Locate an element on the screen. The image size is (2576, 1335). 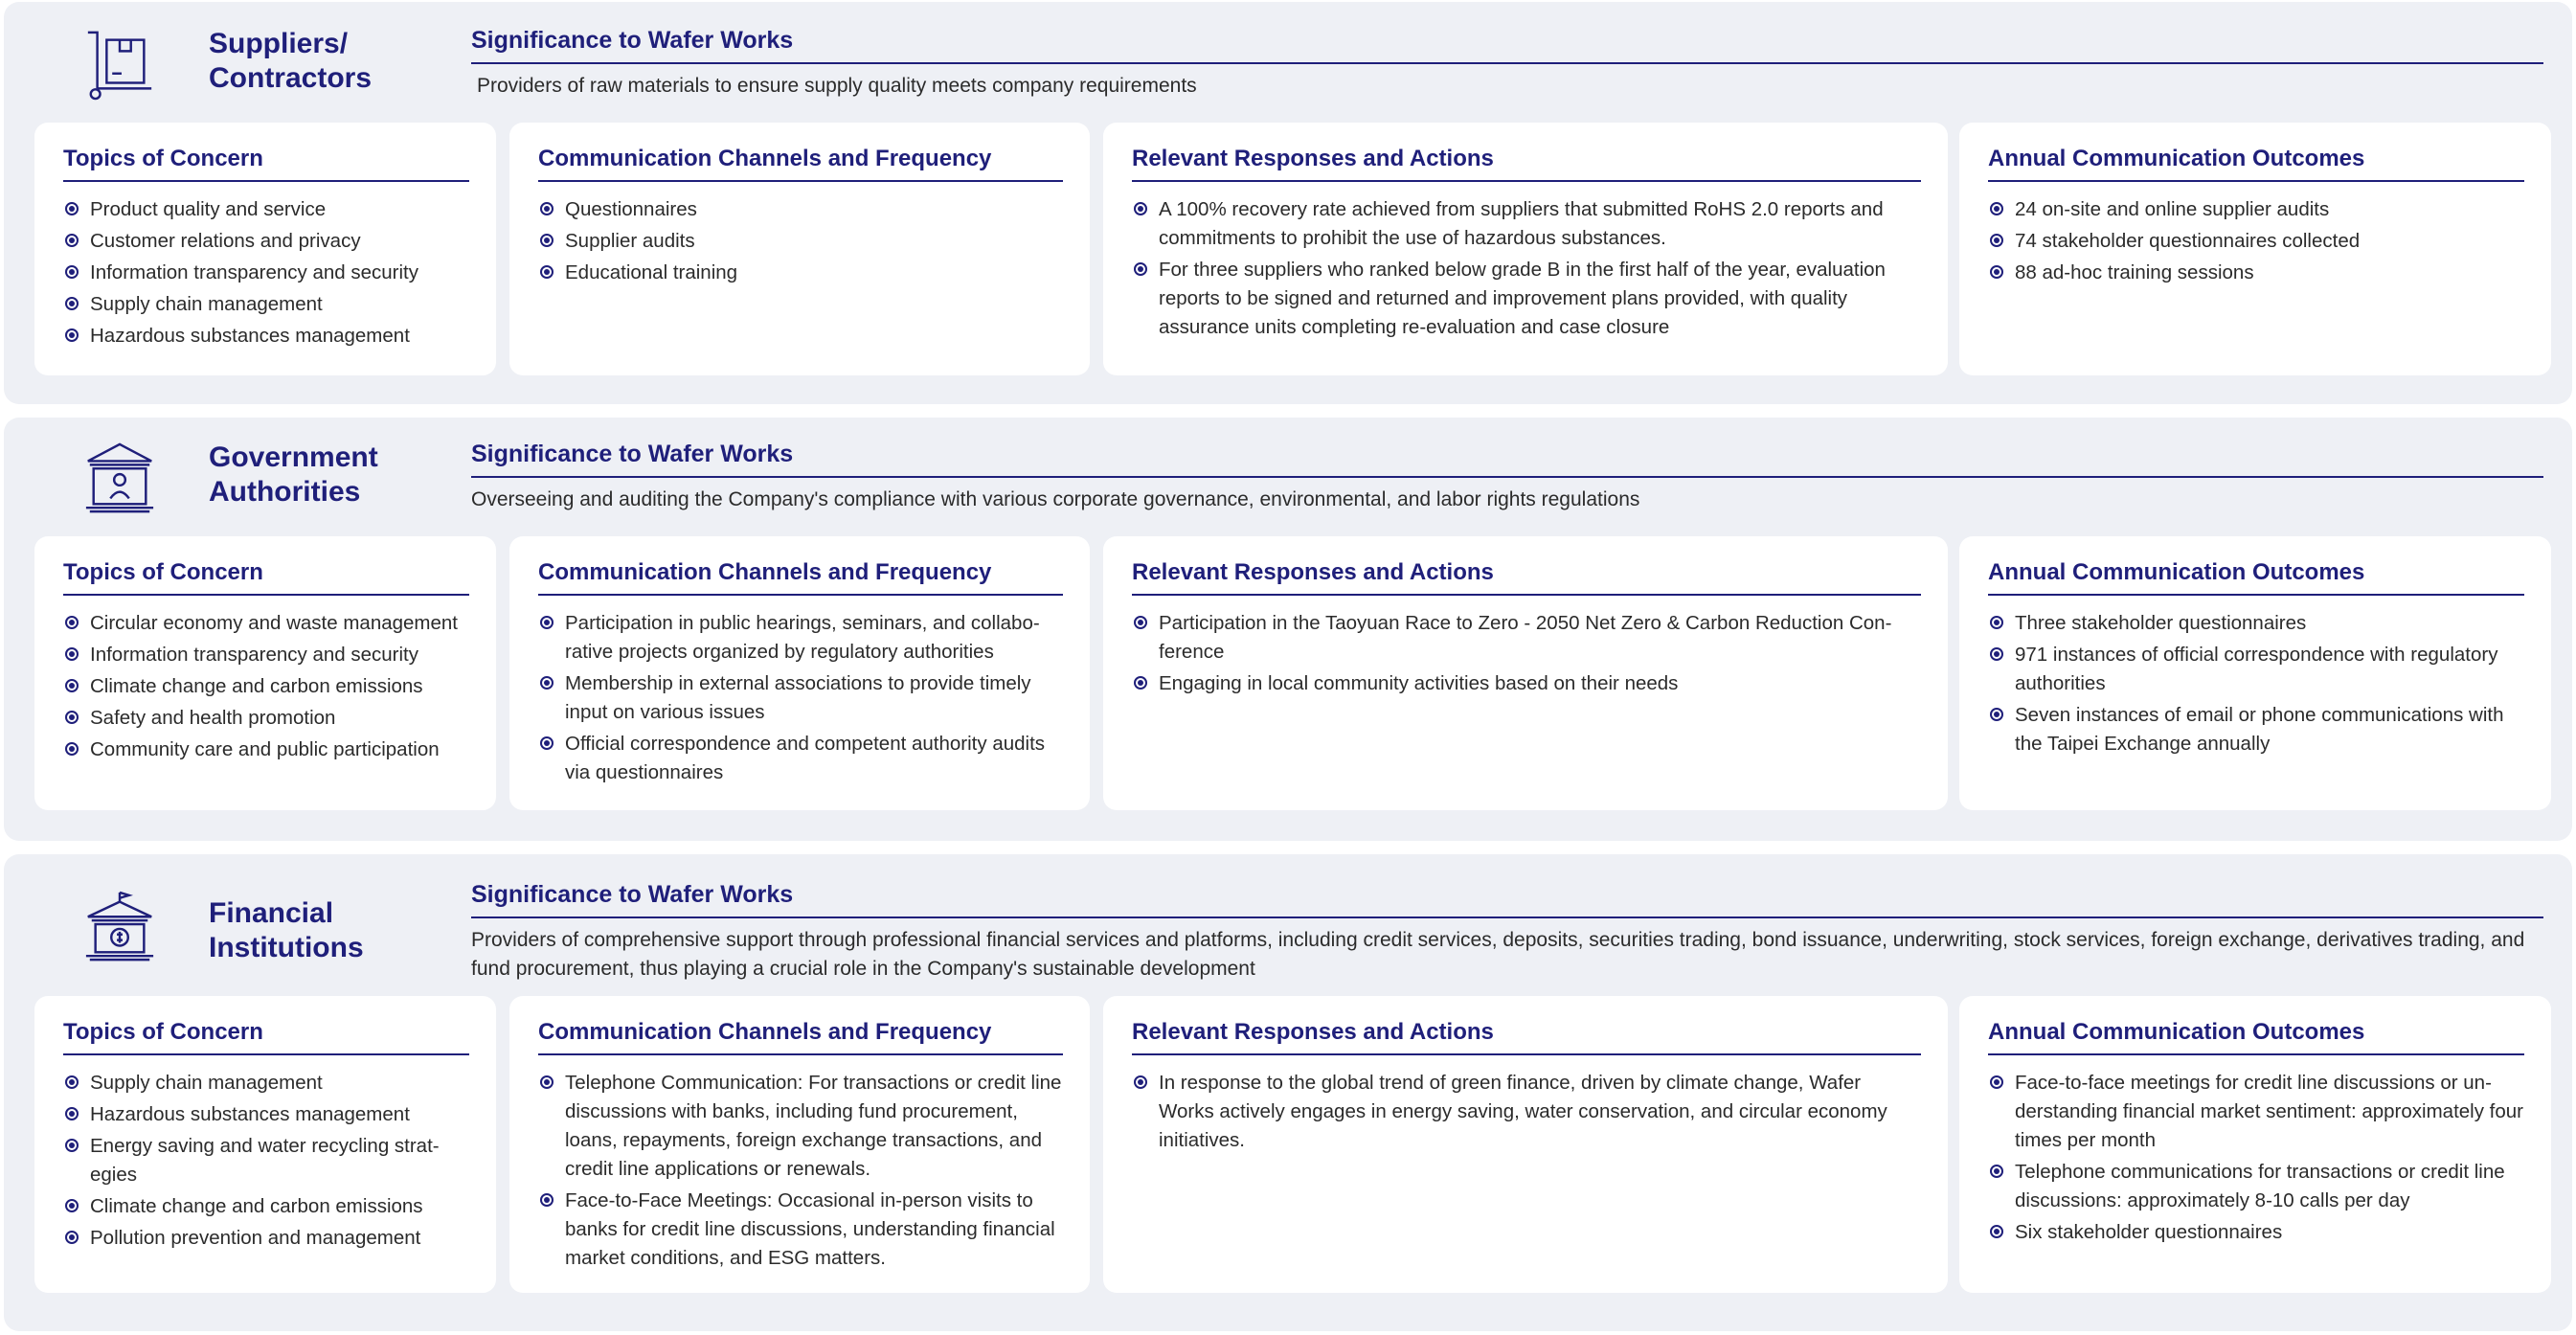
stakeholder-title: Suppliers/ Contractors is located at coordinates (291, 61).